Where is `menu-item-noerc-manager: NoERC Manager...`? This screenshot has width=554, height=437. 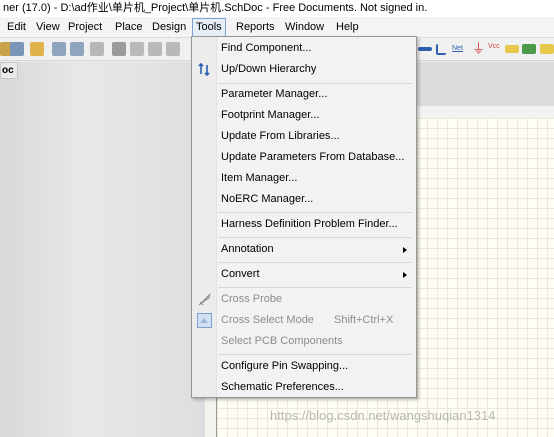 menu-item-noerc-manager: NoERC Manager... is located at coordinates (304, 199).